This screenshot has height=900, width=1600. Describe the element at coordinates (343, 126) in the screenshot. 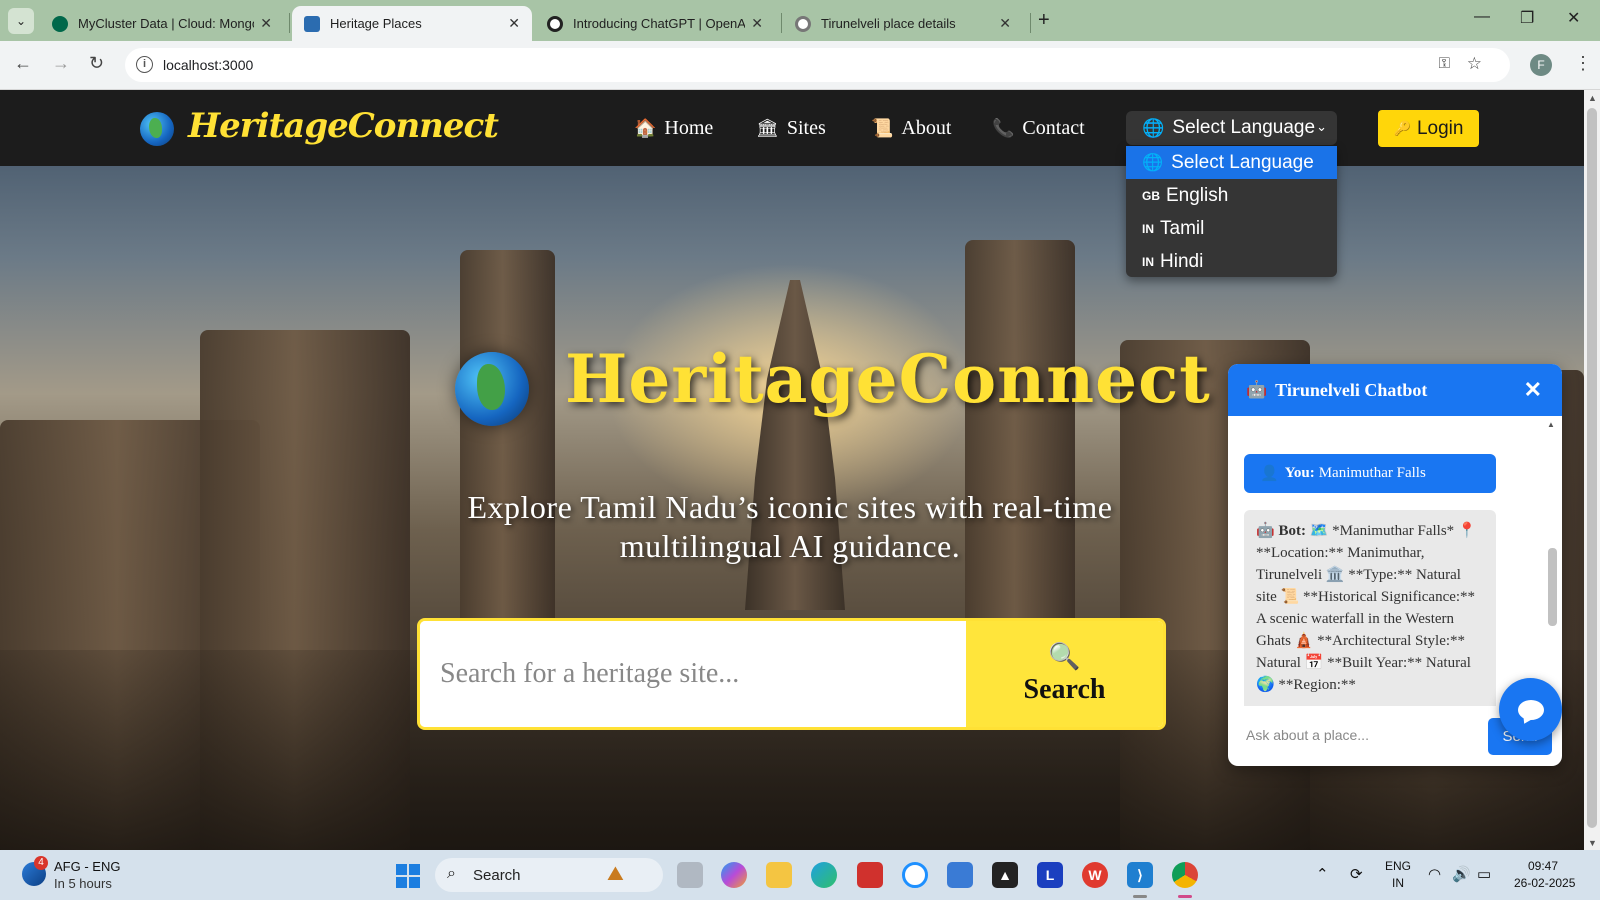

I see `brand-logo: HeritageConnect` at that location.